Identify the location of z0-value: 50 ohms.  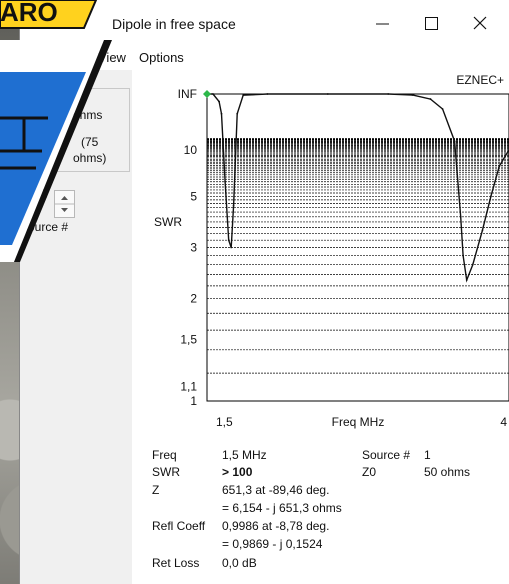
(447, 472).